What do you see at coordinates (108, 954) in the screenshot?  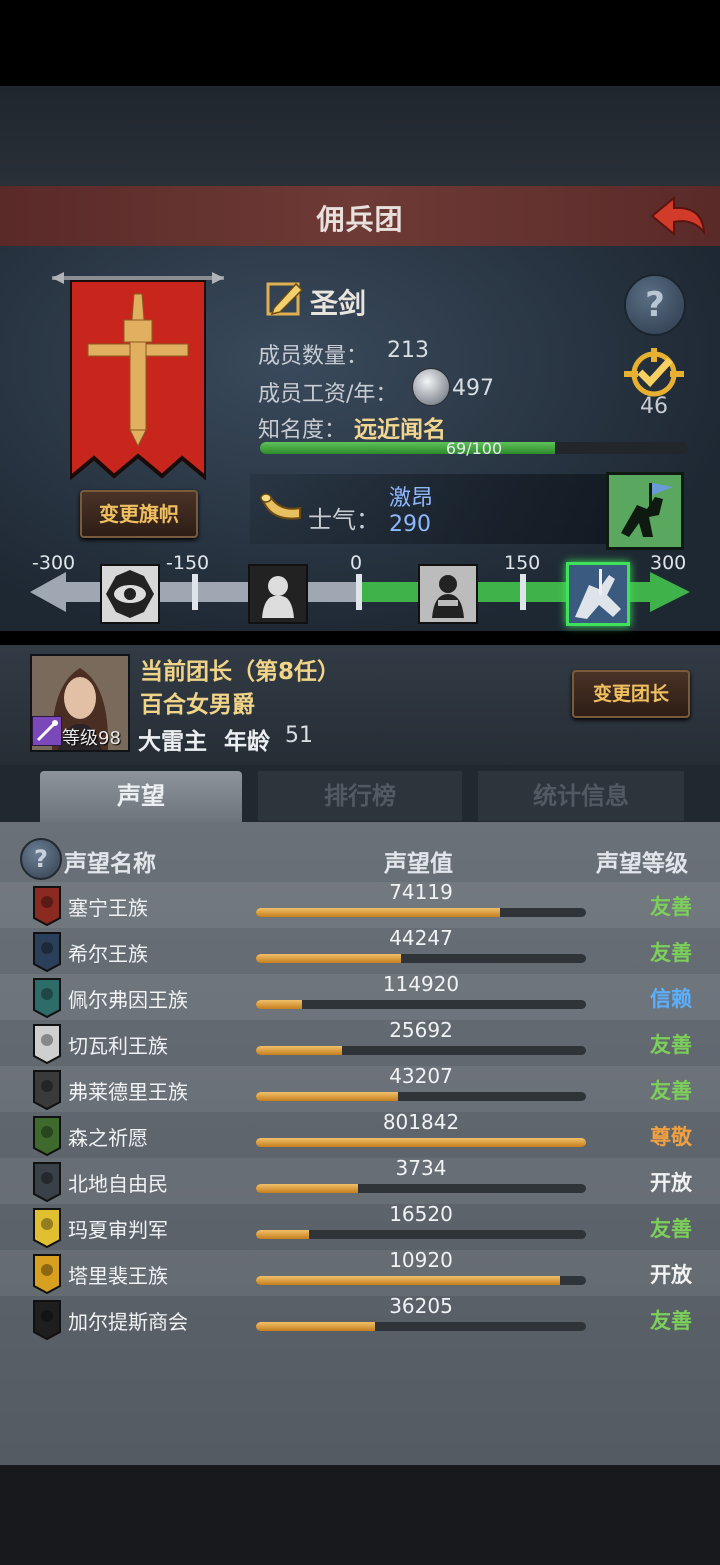 I see `faction-name: 希尔王族` at bounding box center [108, 954].